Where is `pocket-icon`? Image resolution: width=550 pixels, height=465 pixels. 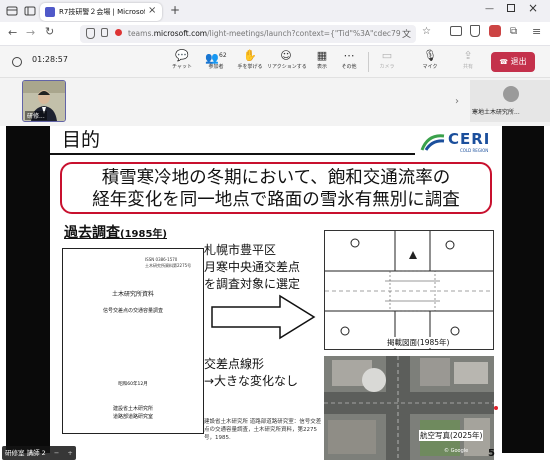
pocket-icon is located at coordinates (475, 31).